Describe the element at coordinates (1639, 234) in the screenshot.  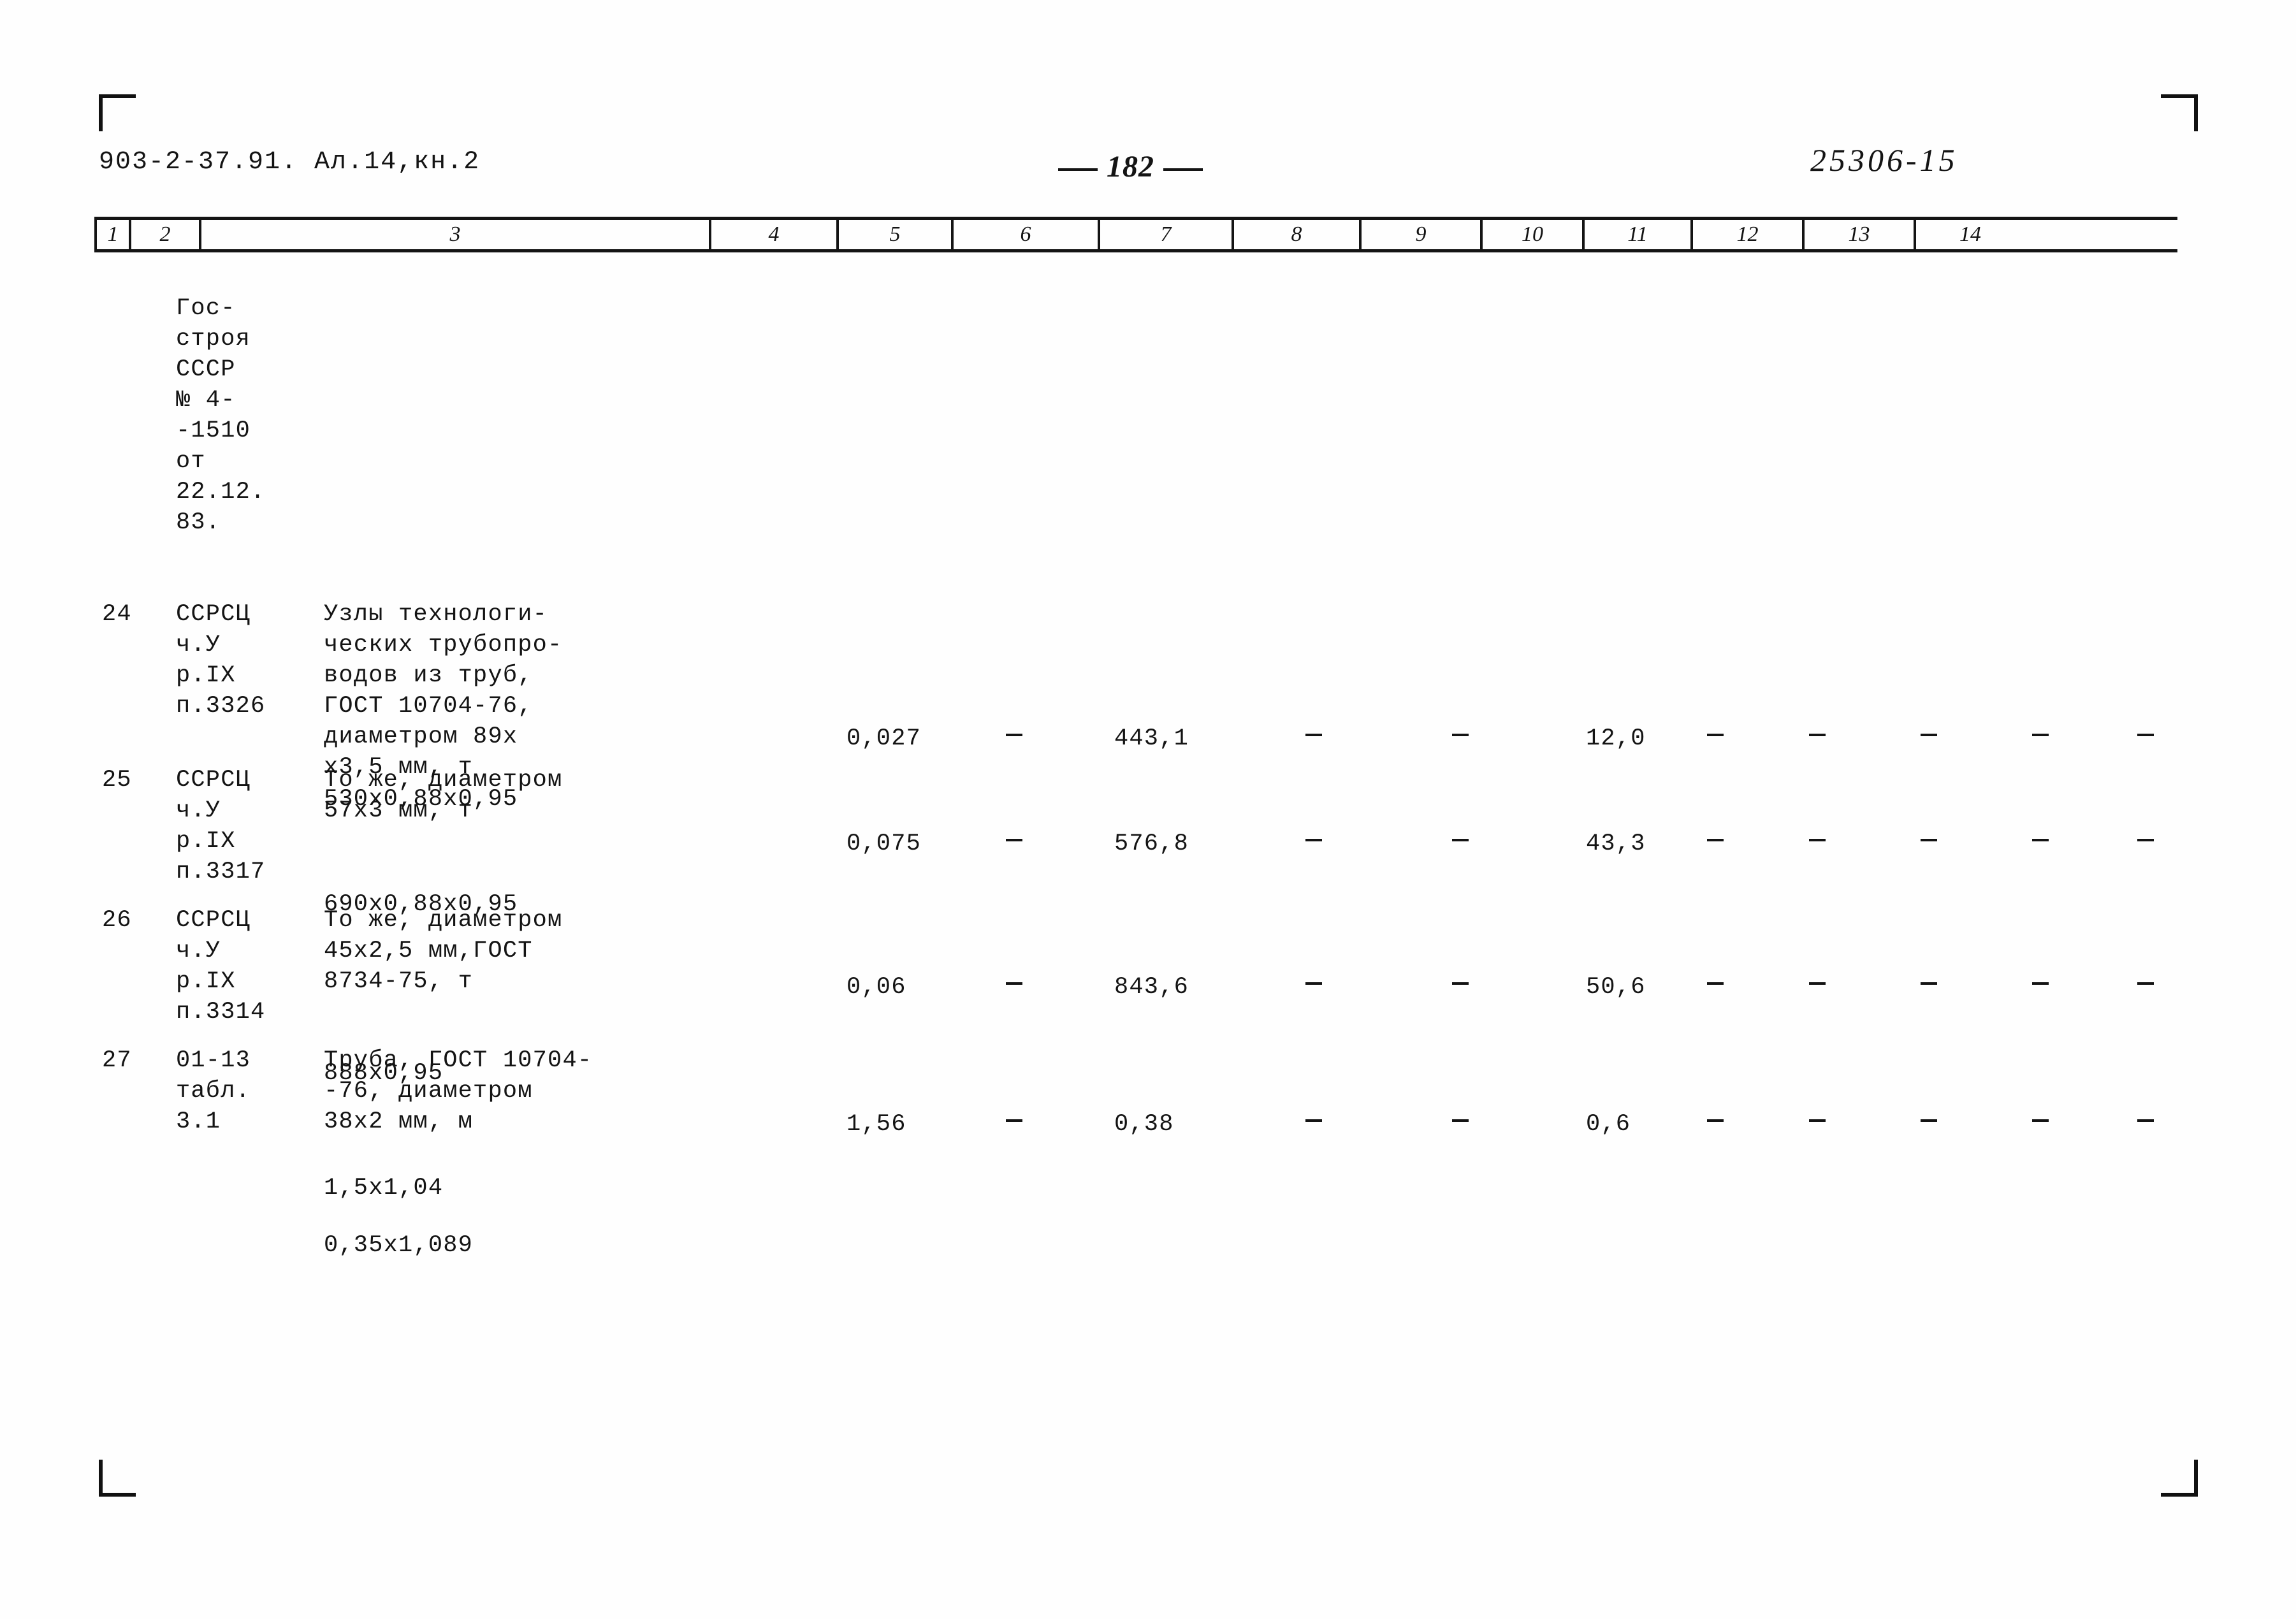
I see `column-header-11: 11` at that location.